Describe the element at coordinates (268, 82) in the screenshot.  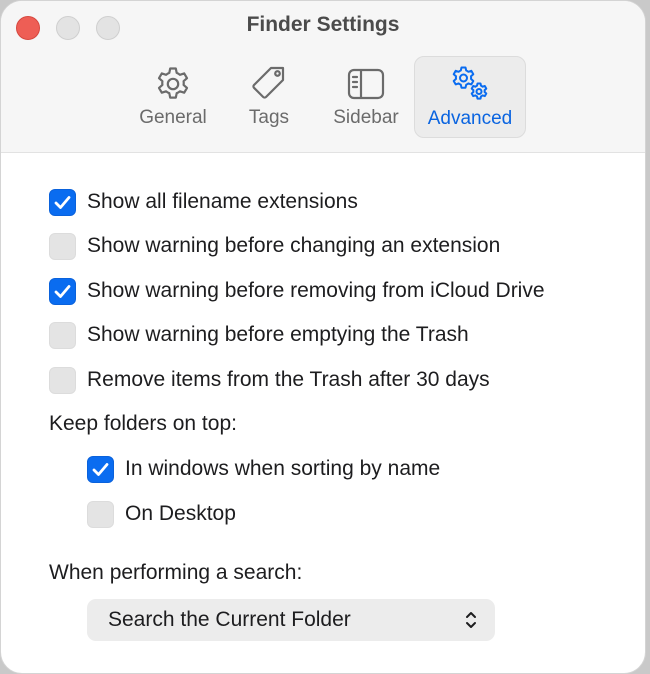
I see `tag-icon` at that location.